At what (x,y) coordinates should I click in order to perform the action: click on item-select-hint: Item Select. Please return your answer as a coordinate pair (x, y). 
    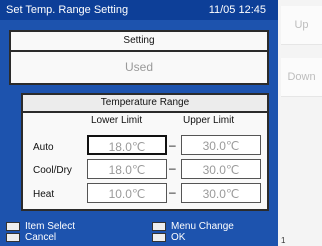
    Looking at the image, I should click on (50, 226).